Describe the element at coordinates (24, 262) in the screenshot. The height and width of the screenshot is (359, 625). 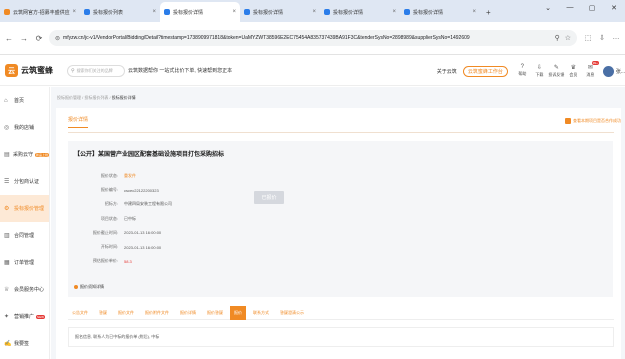
I see `sidebar-item: ▦ 订单管理` at that location.